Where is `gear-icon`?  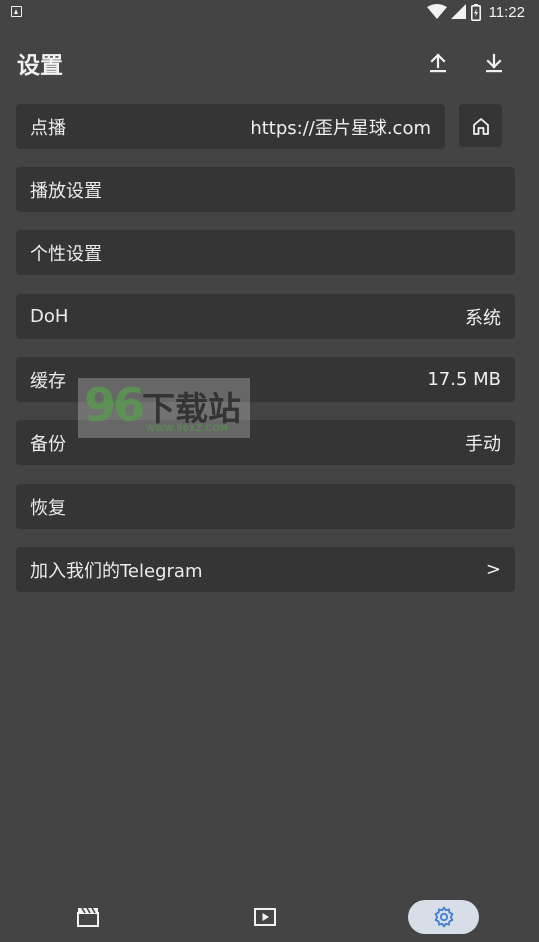 gear-icon is located at coordinates (443, 917).